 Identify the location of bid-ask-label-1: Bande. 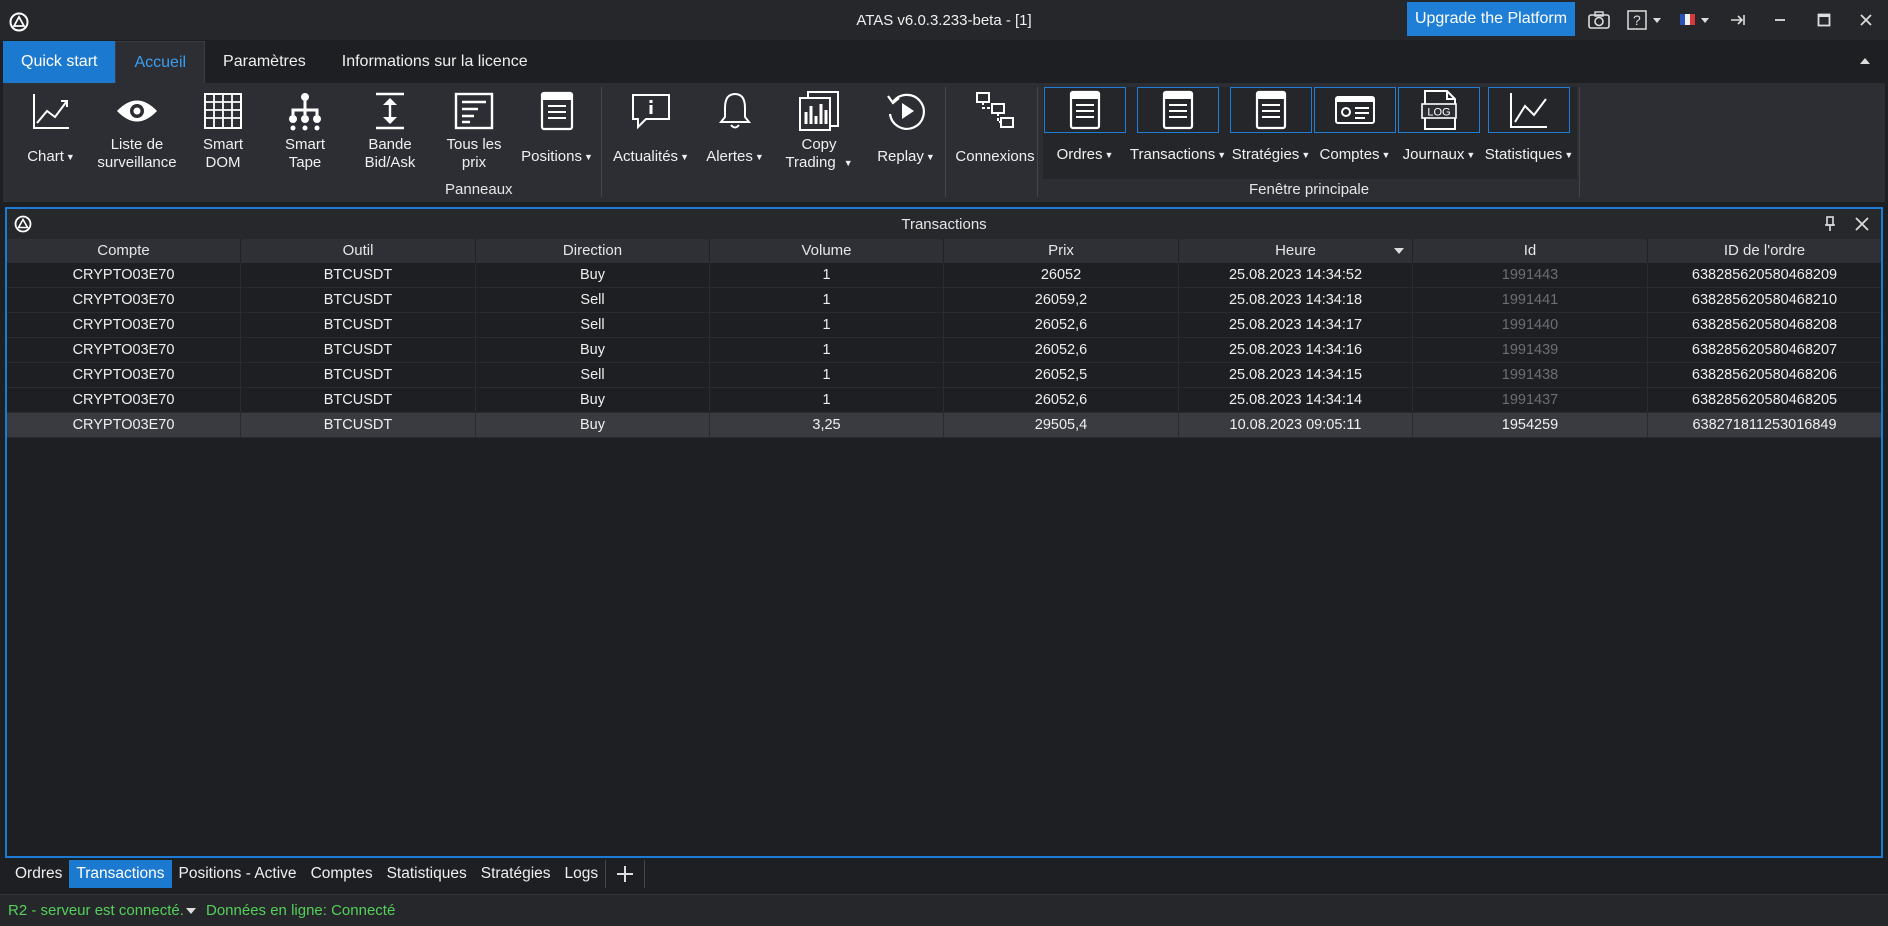
(390, 144).